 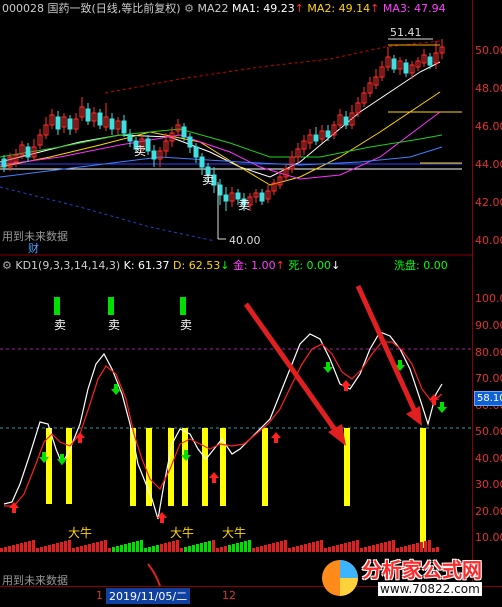 What do you see at coordinates (488, 298) in the screenshot?
I see `kd-y-tick: 100.00` at bounding box center [488, 298].